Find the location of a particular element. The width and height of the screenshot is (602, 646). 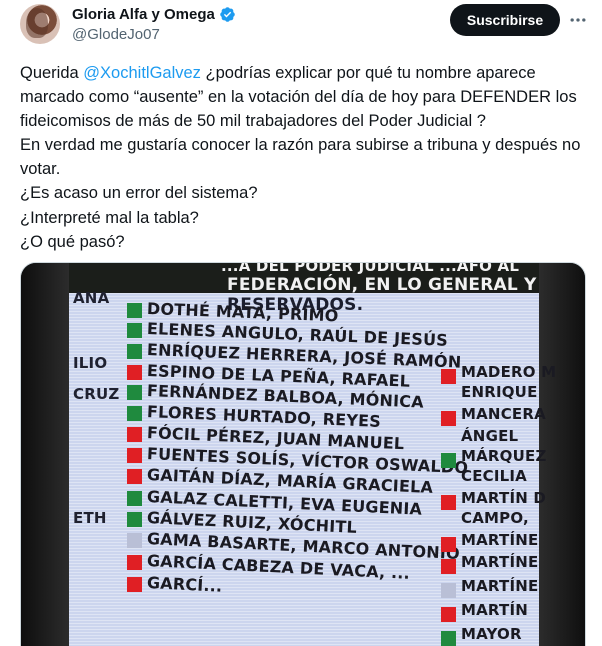

right-column-fragment: MARTÍN is located at coordinates (494, 610).